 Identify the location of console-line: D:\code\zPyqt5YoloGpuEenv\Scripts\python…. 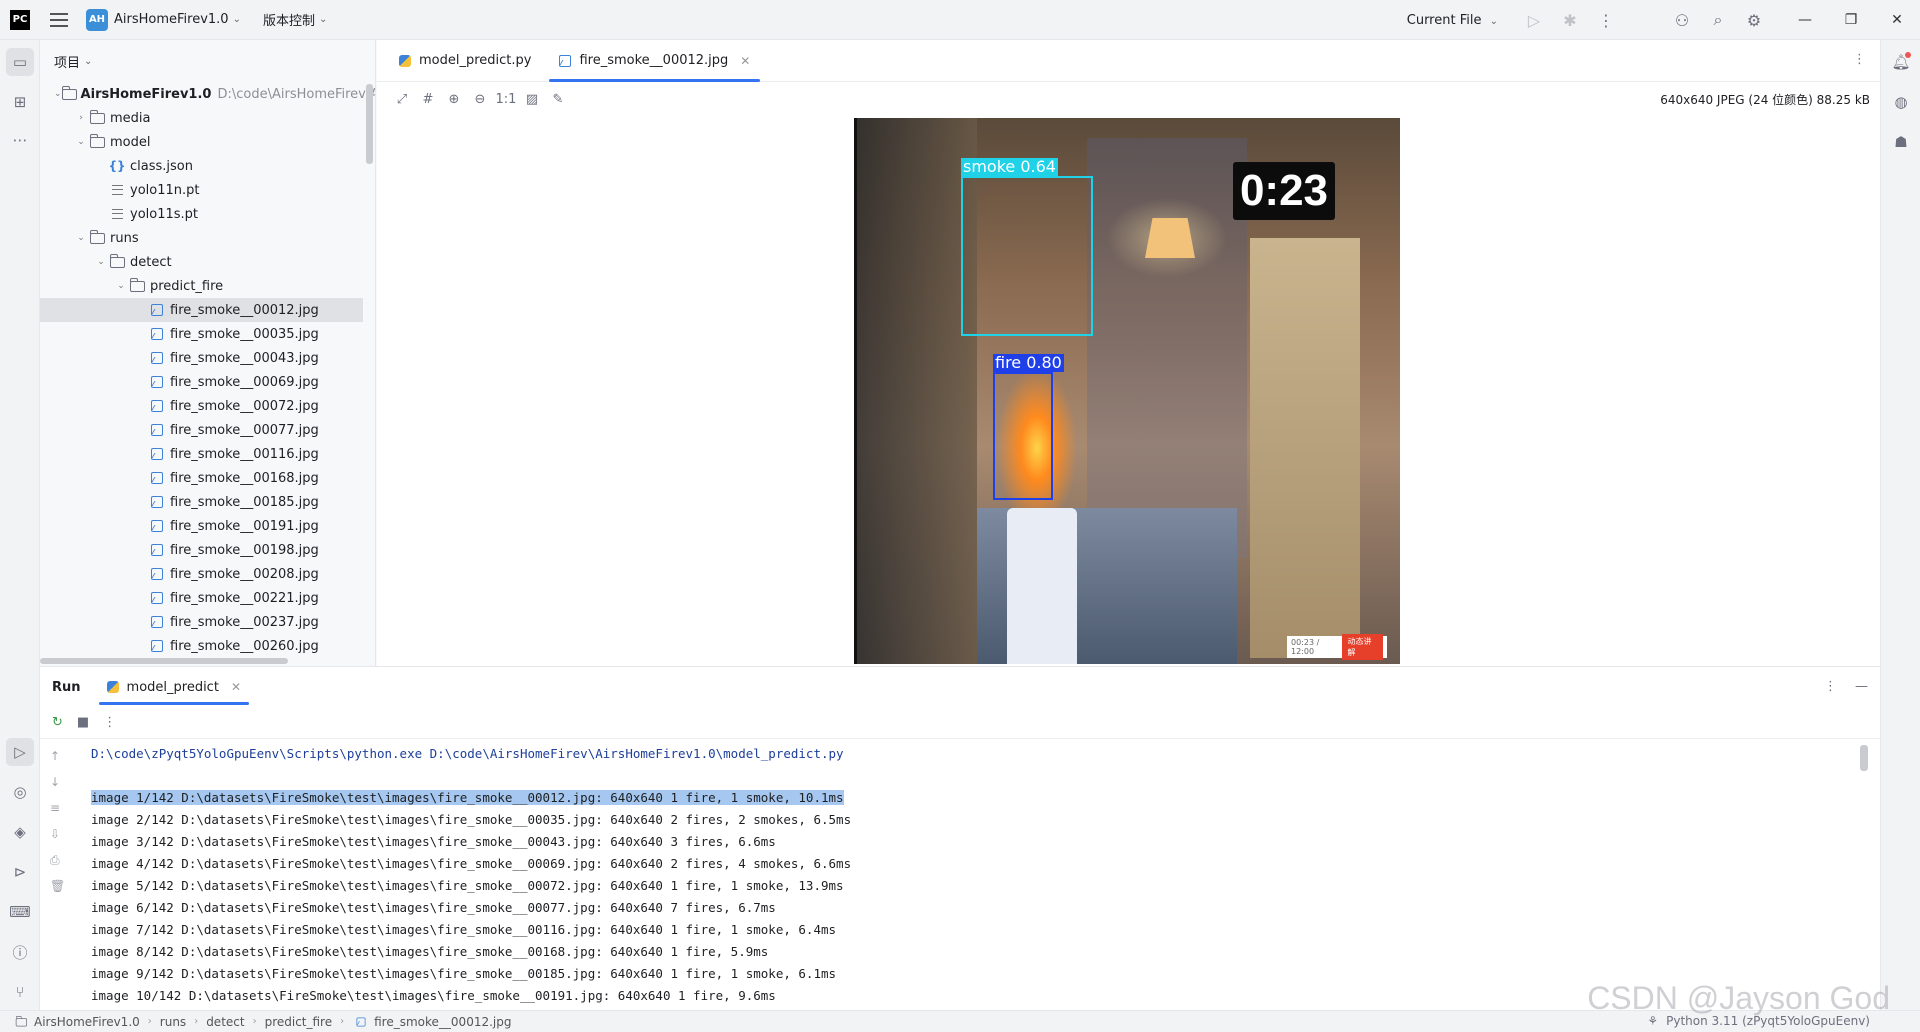
(965, 754).